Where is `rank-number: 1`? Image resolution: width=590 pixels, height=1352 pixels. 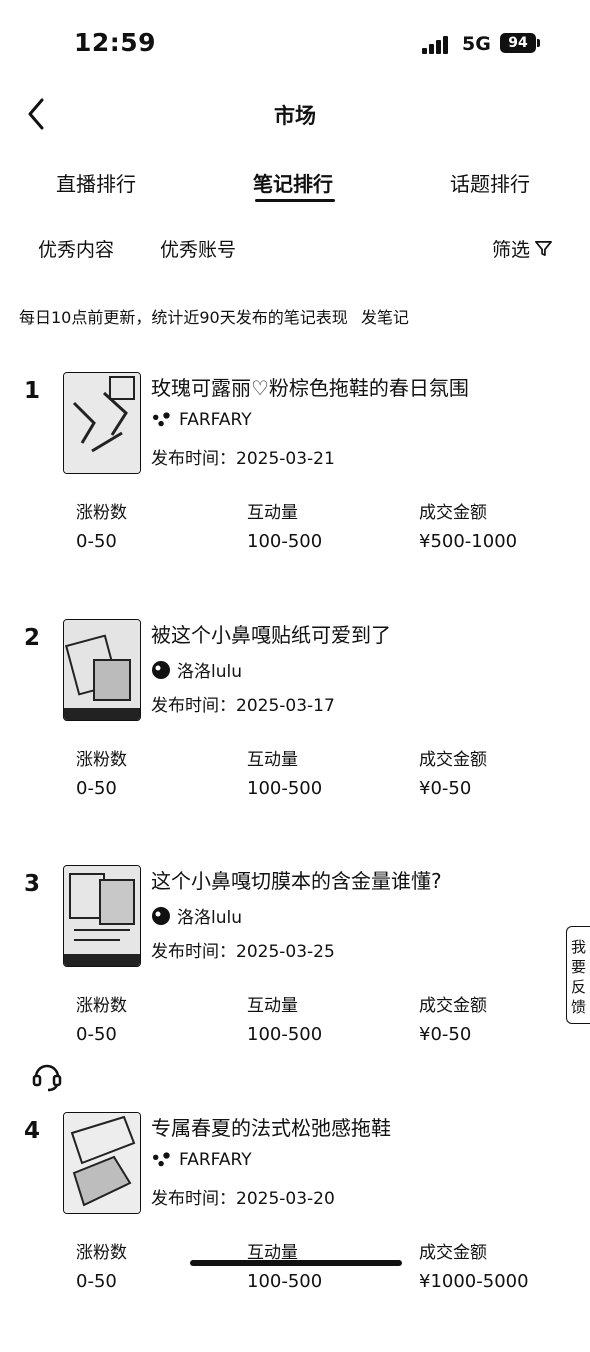 rank-number: 1 is located at coordinates (32, 391).